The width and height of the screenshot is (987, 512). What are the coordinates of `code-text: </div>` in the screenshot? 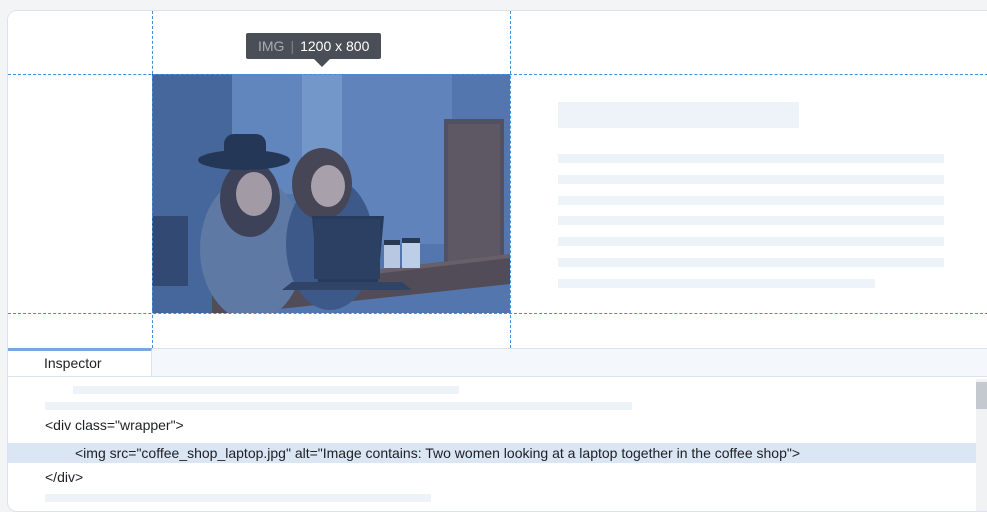 It's located at (64, 477).